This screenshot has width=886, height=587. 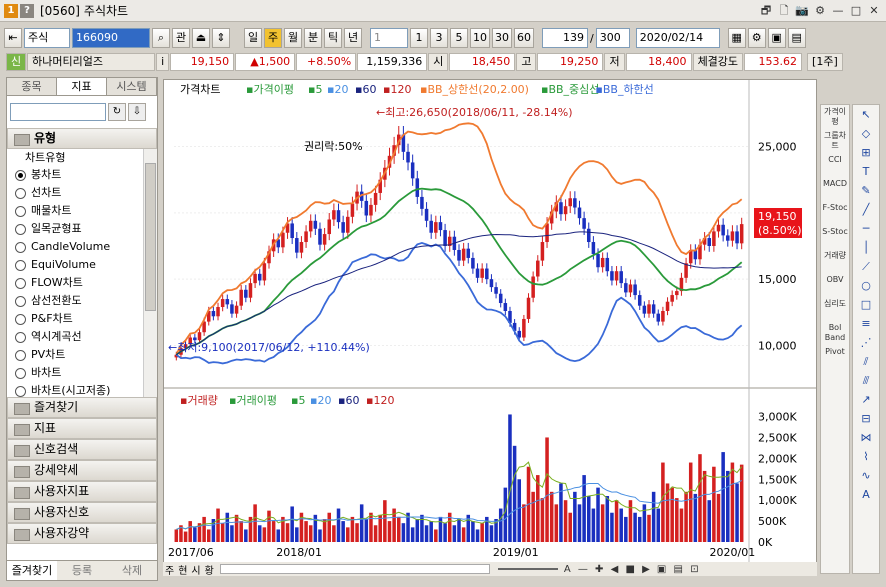 What do you see at coordinates (354, 569) in the screenshot?
I see `chart-scrollbar` at bounding box center [354, 569].